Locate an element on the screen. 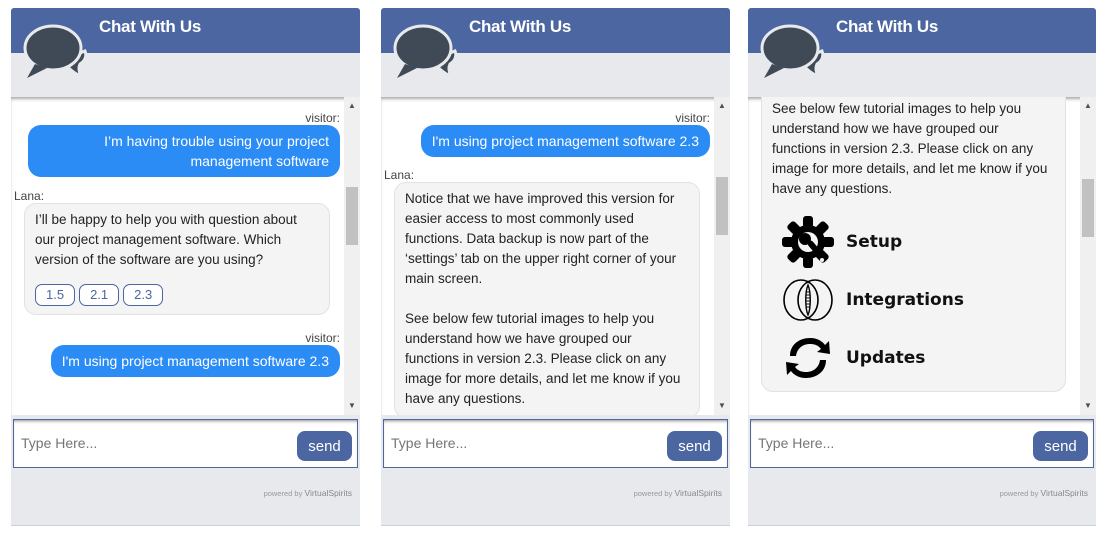 The width and height of the screenshot is (1108, 538). feature-integrations: Integrations is located at coordinates (913, 300).